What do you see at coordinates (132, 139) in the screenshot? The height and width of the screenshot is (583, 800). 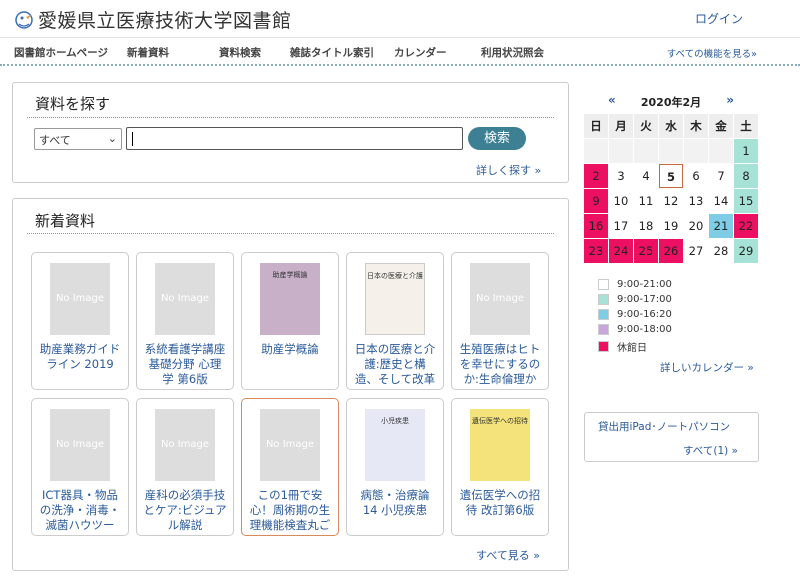 I see `text-cursor` at bounding box center [132, 139].